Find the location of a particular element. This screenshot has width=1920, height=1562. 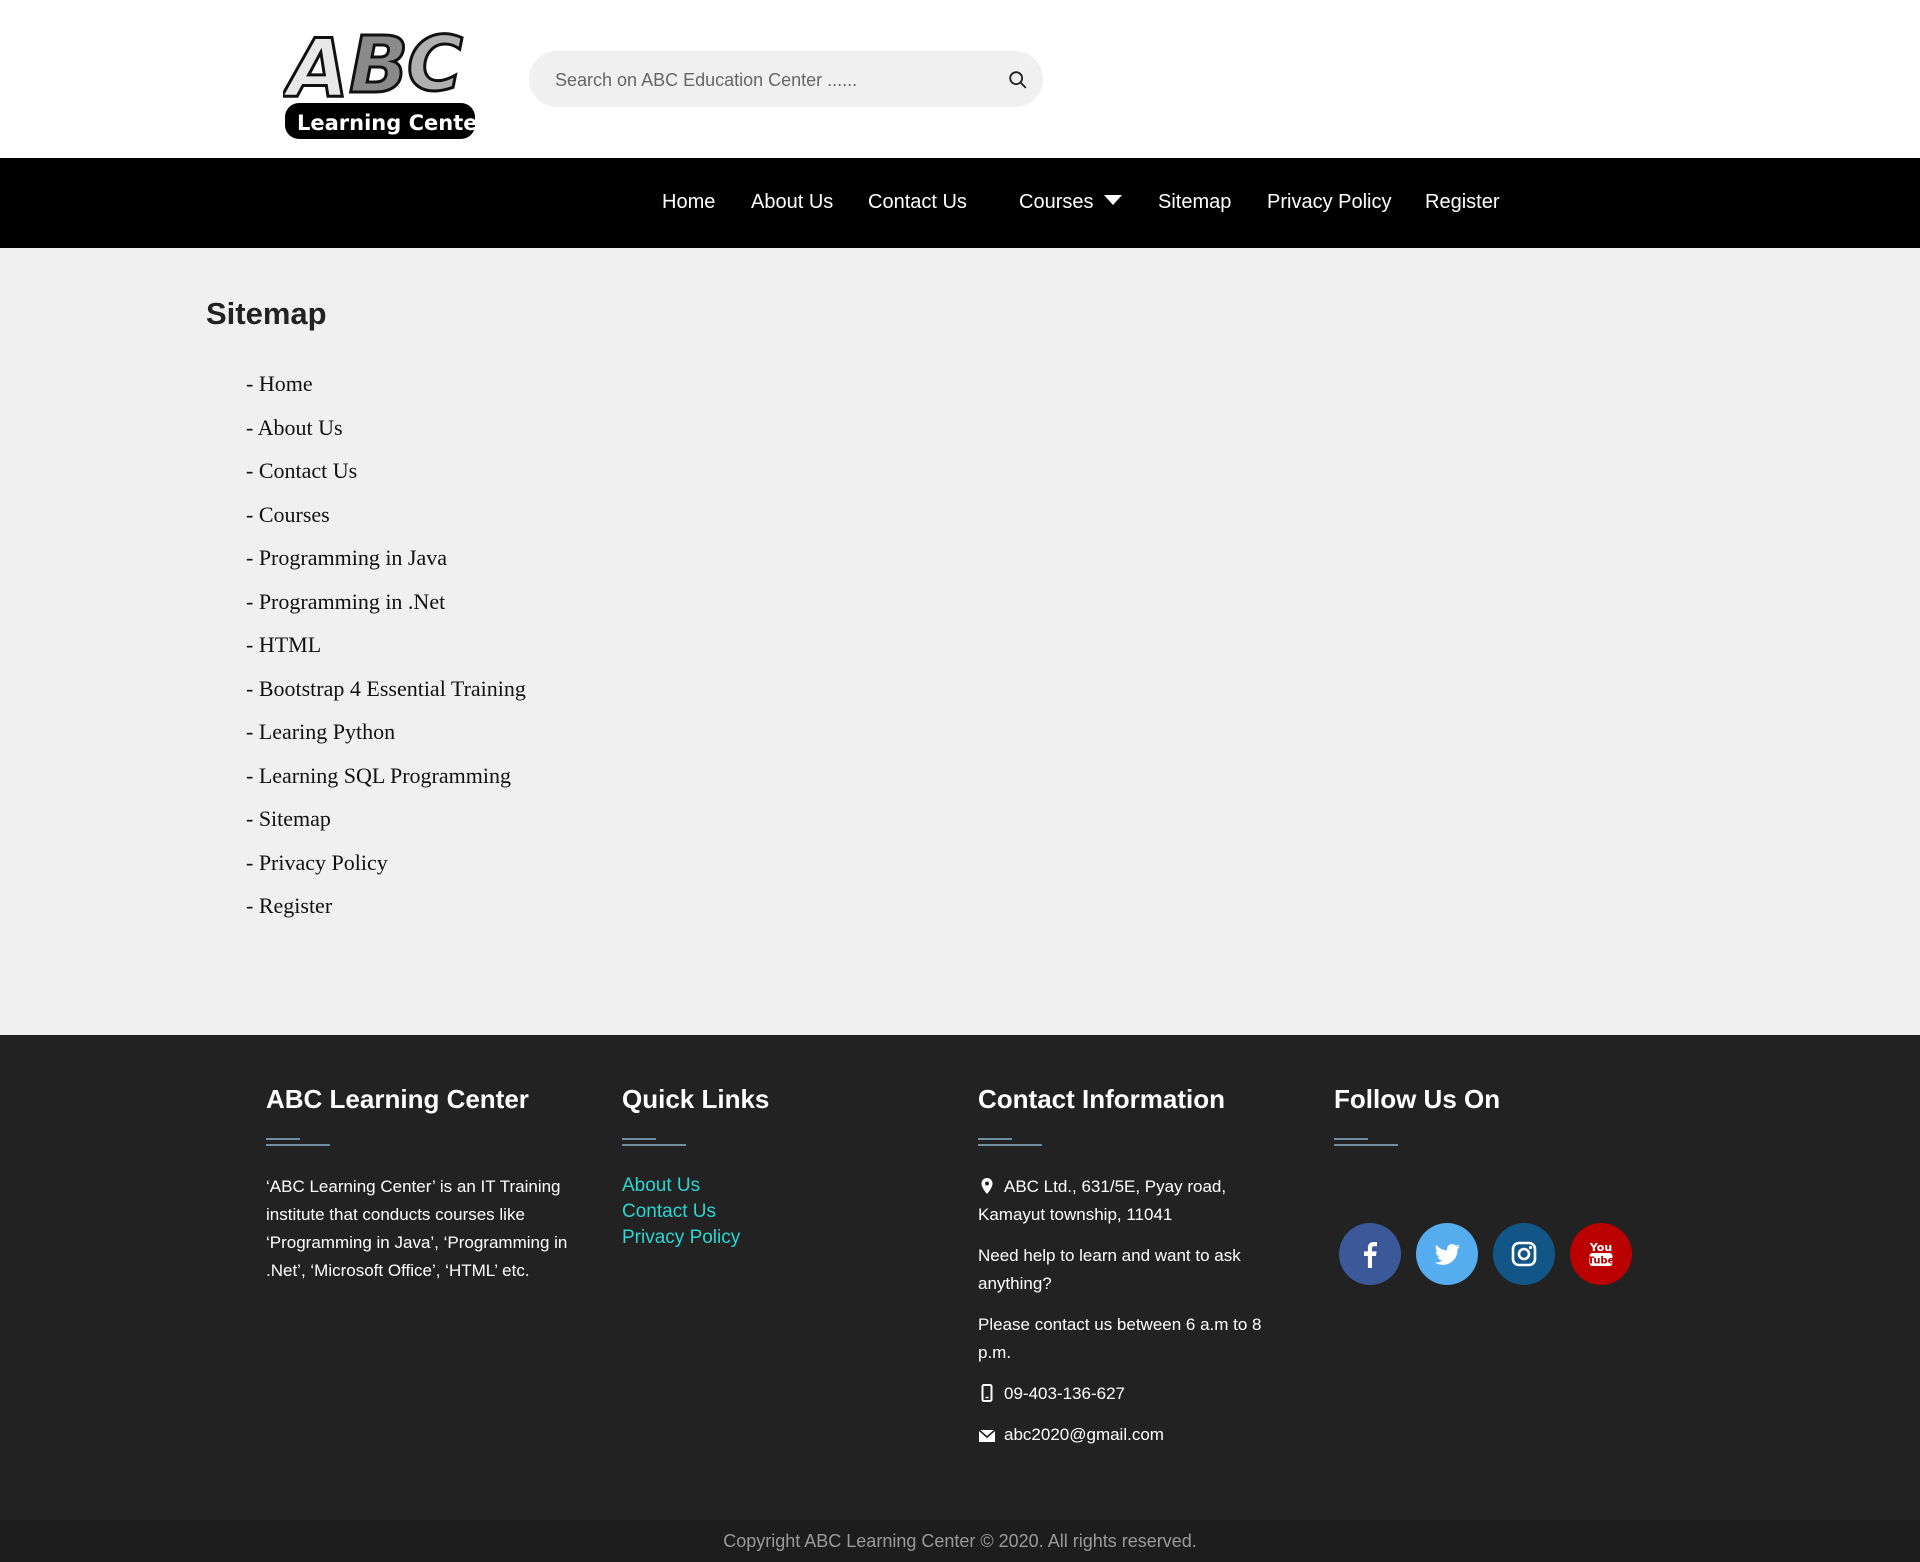

nav-register: Register is located at coordinates (1462, 203).